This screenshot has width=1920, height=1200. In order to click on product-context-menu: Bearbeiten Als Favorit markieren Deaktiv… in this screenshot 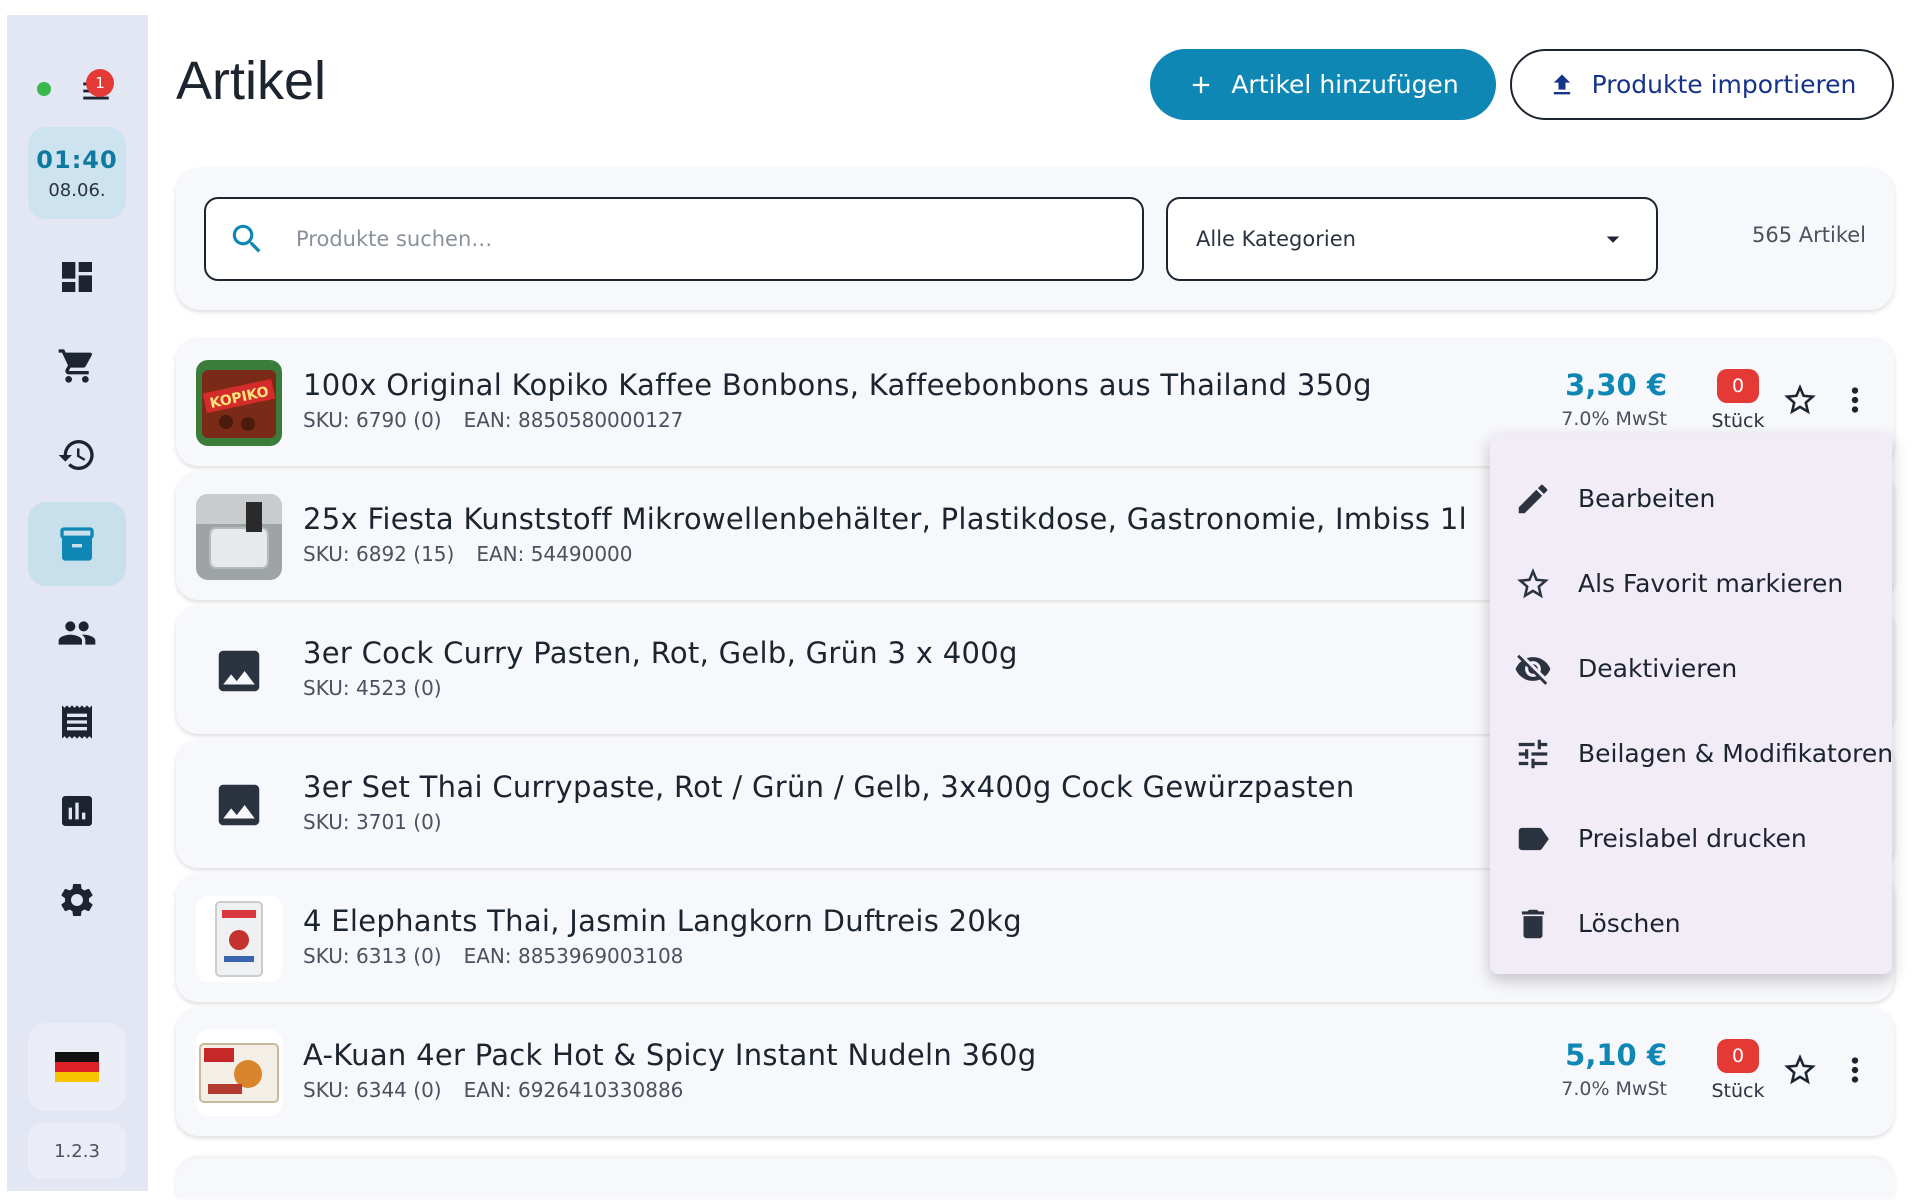, I will do `click(1692, 704)`.